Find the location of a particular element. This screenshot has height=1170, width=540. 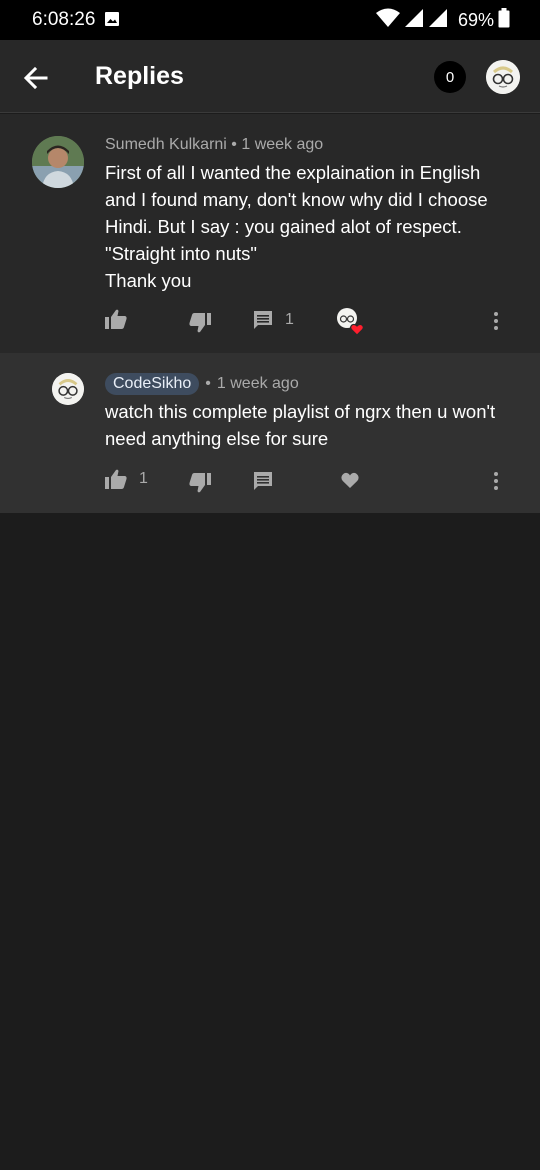

reply-count: 1 is located at coordinates (289, 319).